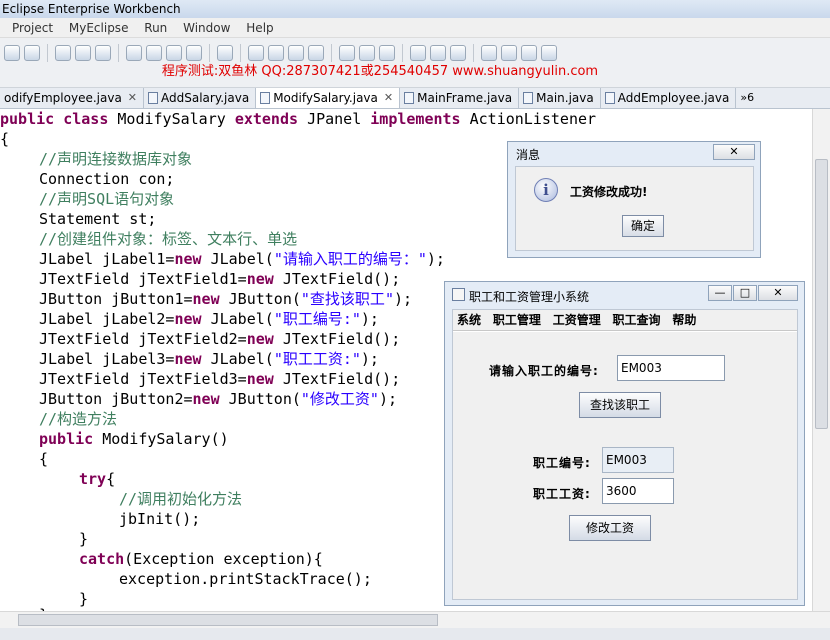  What do you see at coordinates (12, 53) in the screenshot?
I see `new-icon` at bounding box center [12, 53].